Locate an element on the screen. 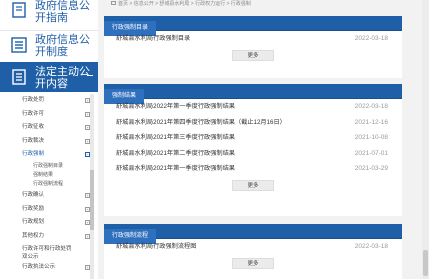 The height and width of the screenshot is (279, 429). sidebar-item-planning: 行政规划 + is located at coordinates (49, 223).